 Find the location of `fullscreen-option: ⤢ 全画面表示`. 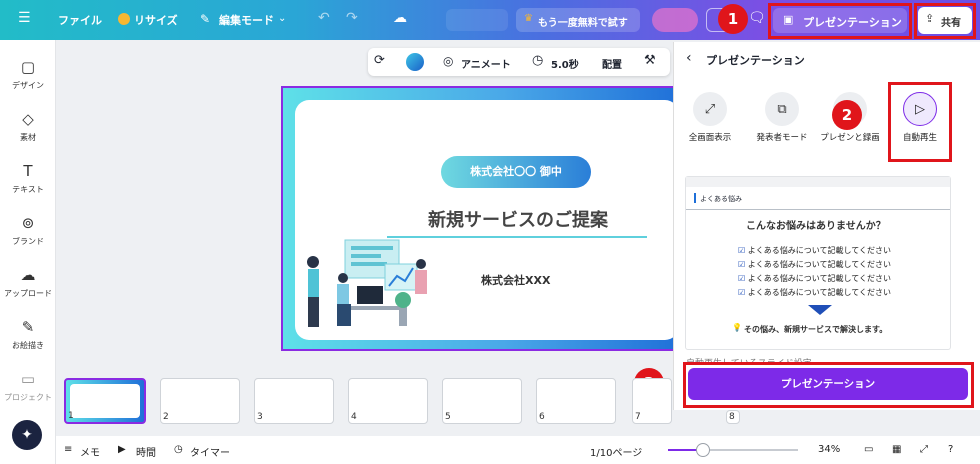

fullscreen-option: ⤢ 全画面表示 is located at coordinates (710, 118).